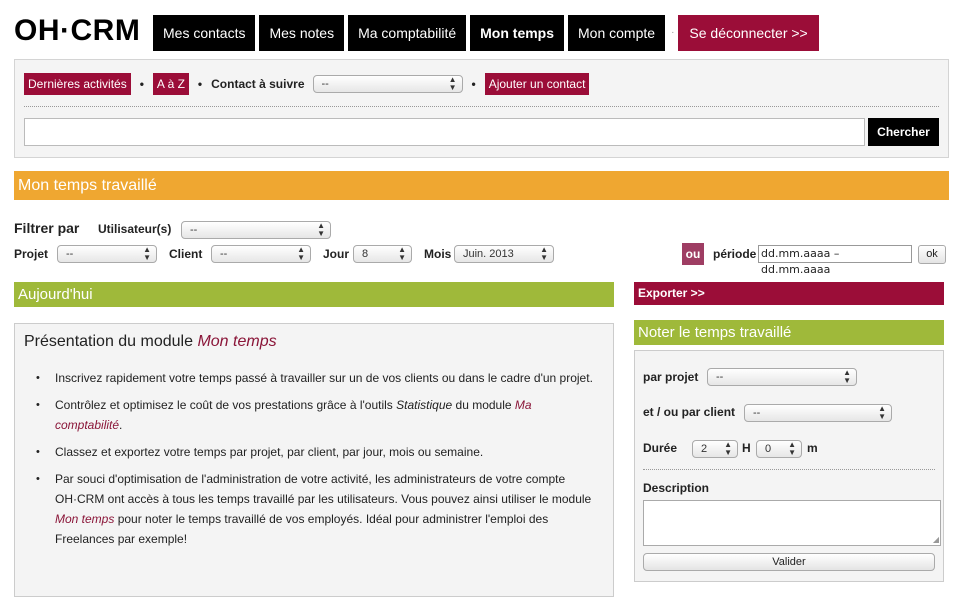 The height and width of the screenshot is (608, 961). What do you see at coordinates (779, 449) in the screenshot?
I see `minutes-select: 0 ▲ ▼` at bounding box center [779, 449].